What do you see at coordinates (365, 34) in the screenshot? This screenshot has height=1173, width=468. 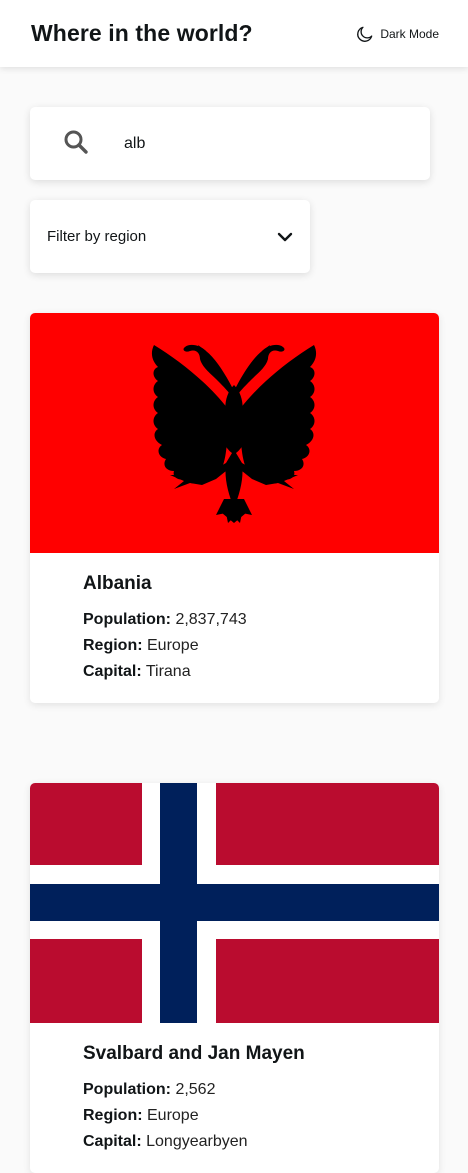 I see `moon-icon` at bounding box center [365, 34].